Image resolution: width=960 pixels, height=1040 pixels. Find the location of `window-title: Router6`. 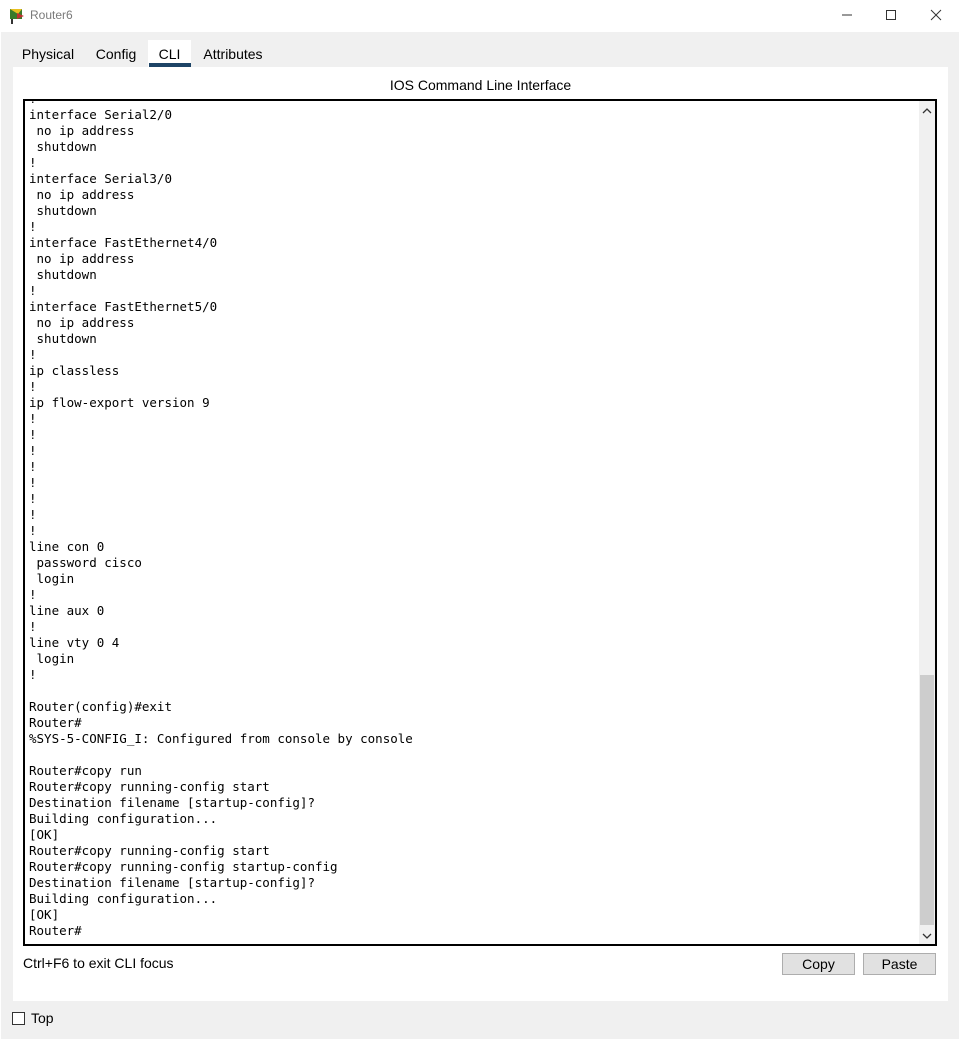

window-title: Router6 is located at coordinates (51, 15).